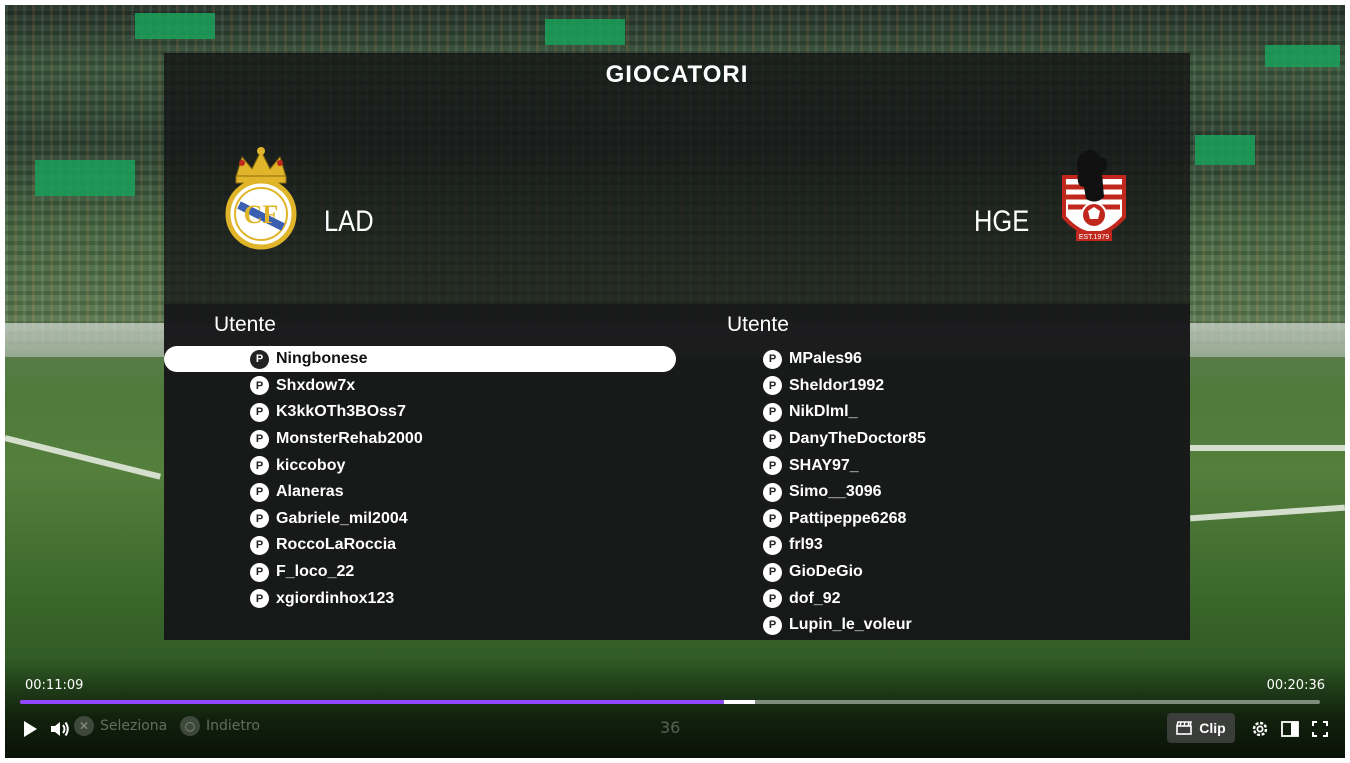  I want to click on player-row: Pxgiordinhox123, so click(336, 598).